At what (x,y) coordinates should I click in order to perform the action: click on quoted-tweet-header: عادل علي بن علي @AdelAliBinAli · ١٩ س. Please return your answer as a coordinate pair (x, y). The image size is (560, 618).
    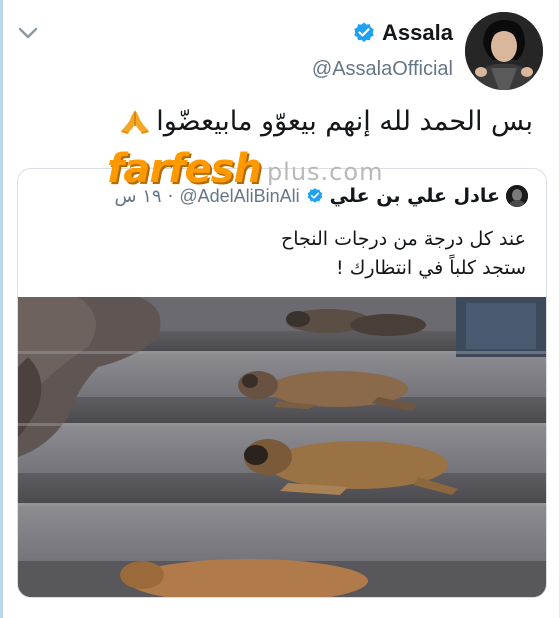
    Looking at the image, I should click on (321, 196).